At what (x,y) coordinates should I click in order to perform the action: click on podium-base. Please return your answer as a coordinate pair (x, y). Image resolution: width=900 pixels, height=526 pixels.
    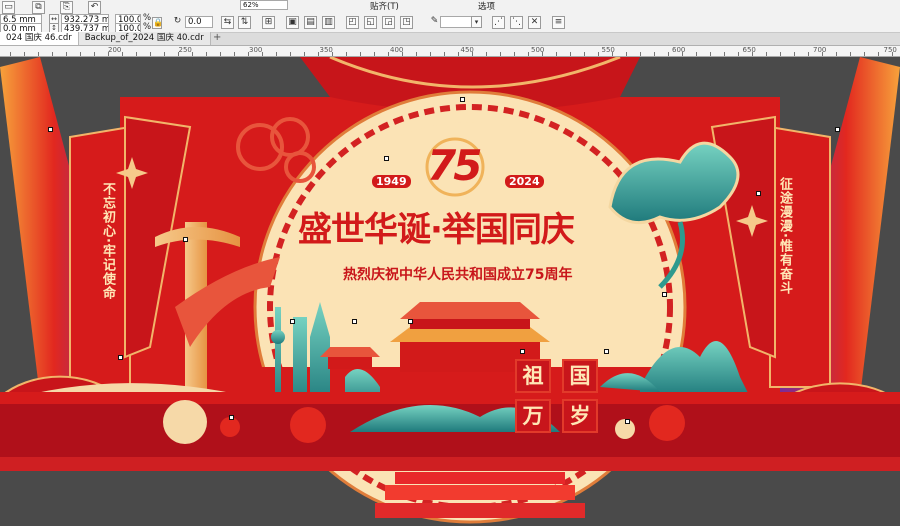
    Looking at the image, I should click on (480, 510).